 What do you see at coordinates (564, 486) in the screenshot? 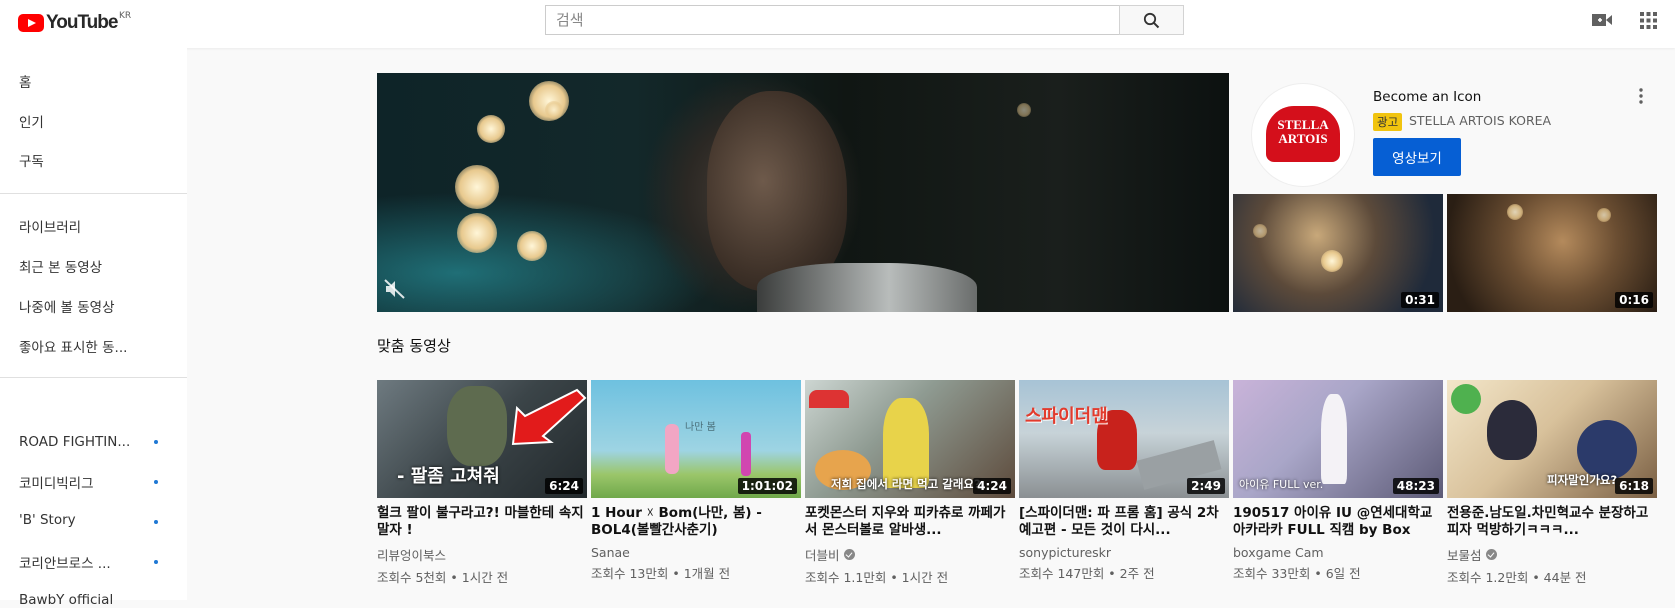
I see `video-duration: 6:24` at bounding box center [564, 486].